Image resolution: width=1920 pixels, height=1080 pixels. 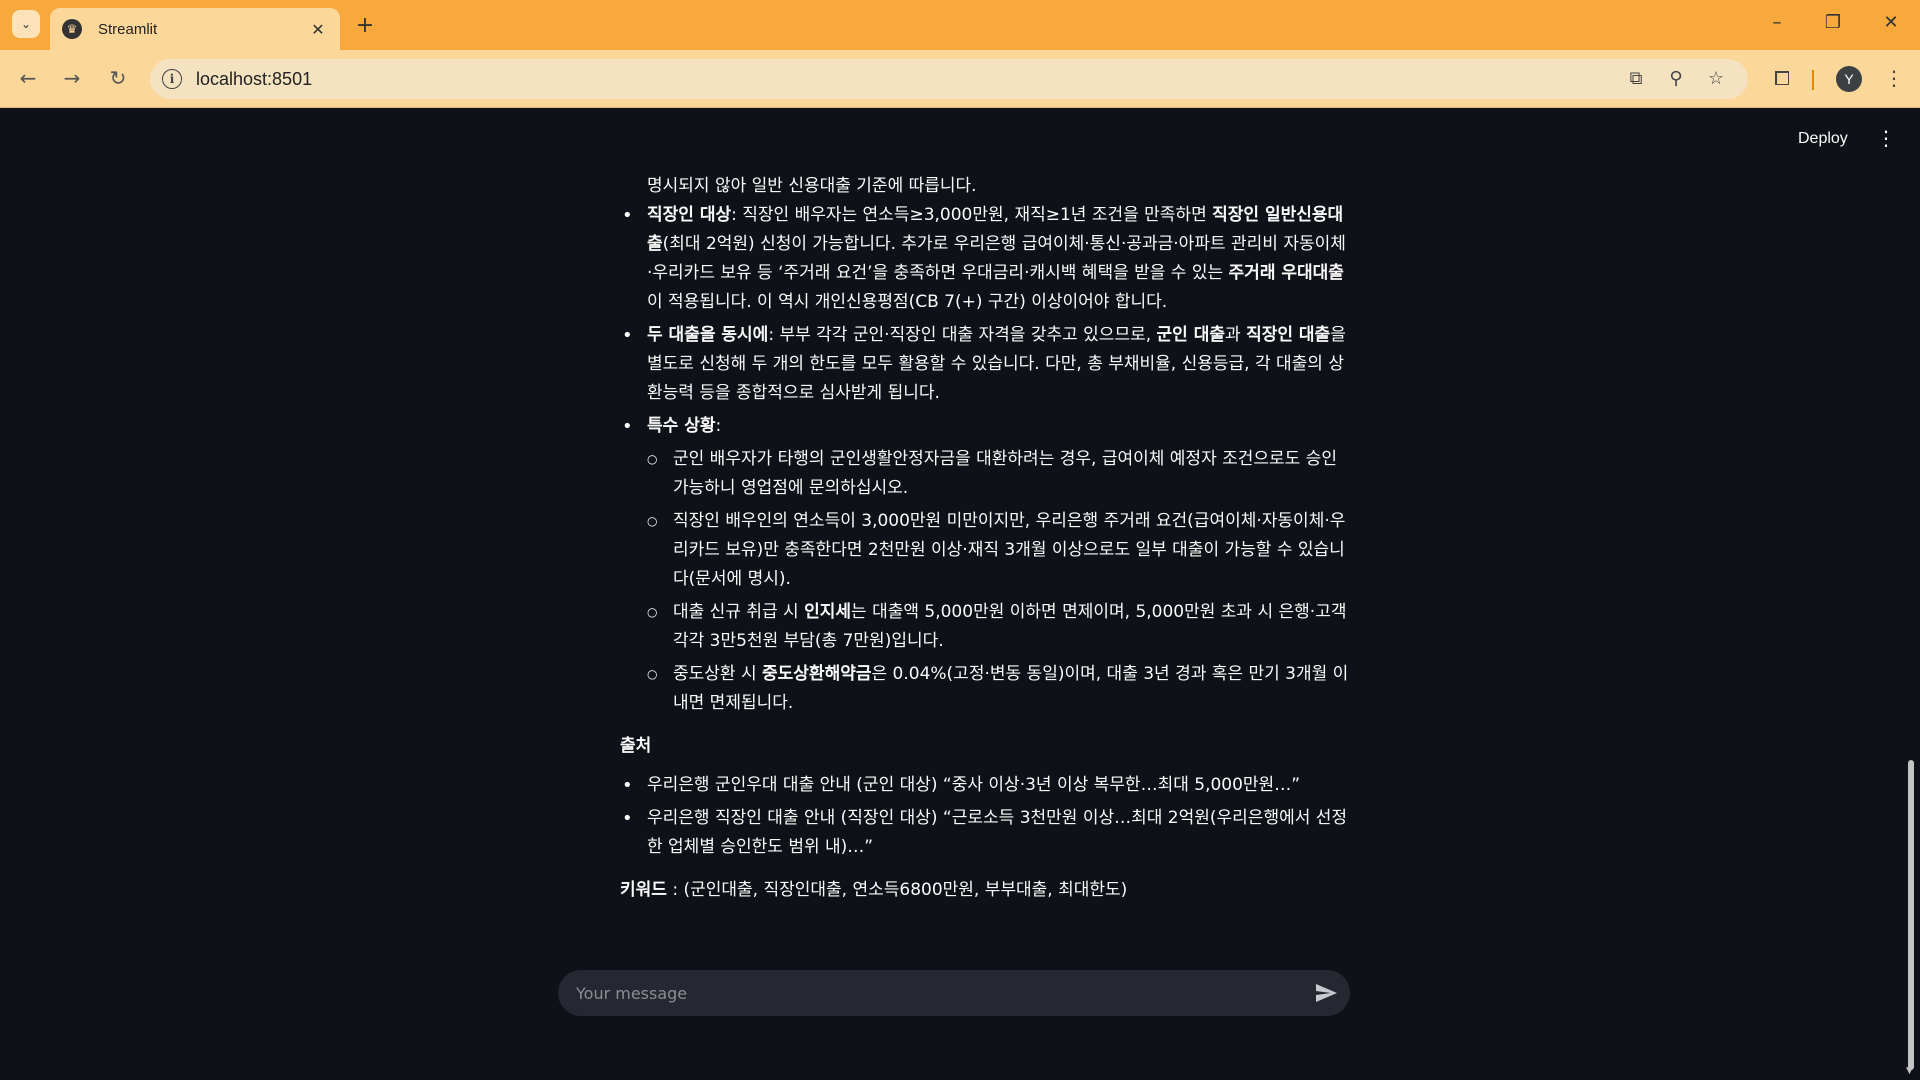 What do you see at coordinates (962, 335) in the screenshot?
I see `text: : 부부 각각 군인·직장인 대출 자격을 갖추고 있으므로,` at bounding box center [962, 335].